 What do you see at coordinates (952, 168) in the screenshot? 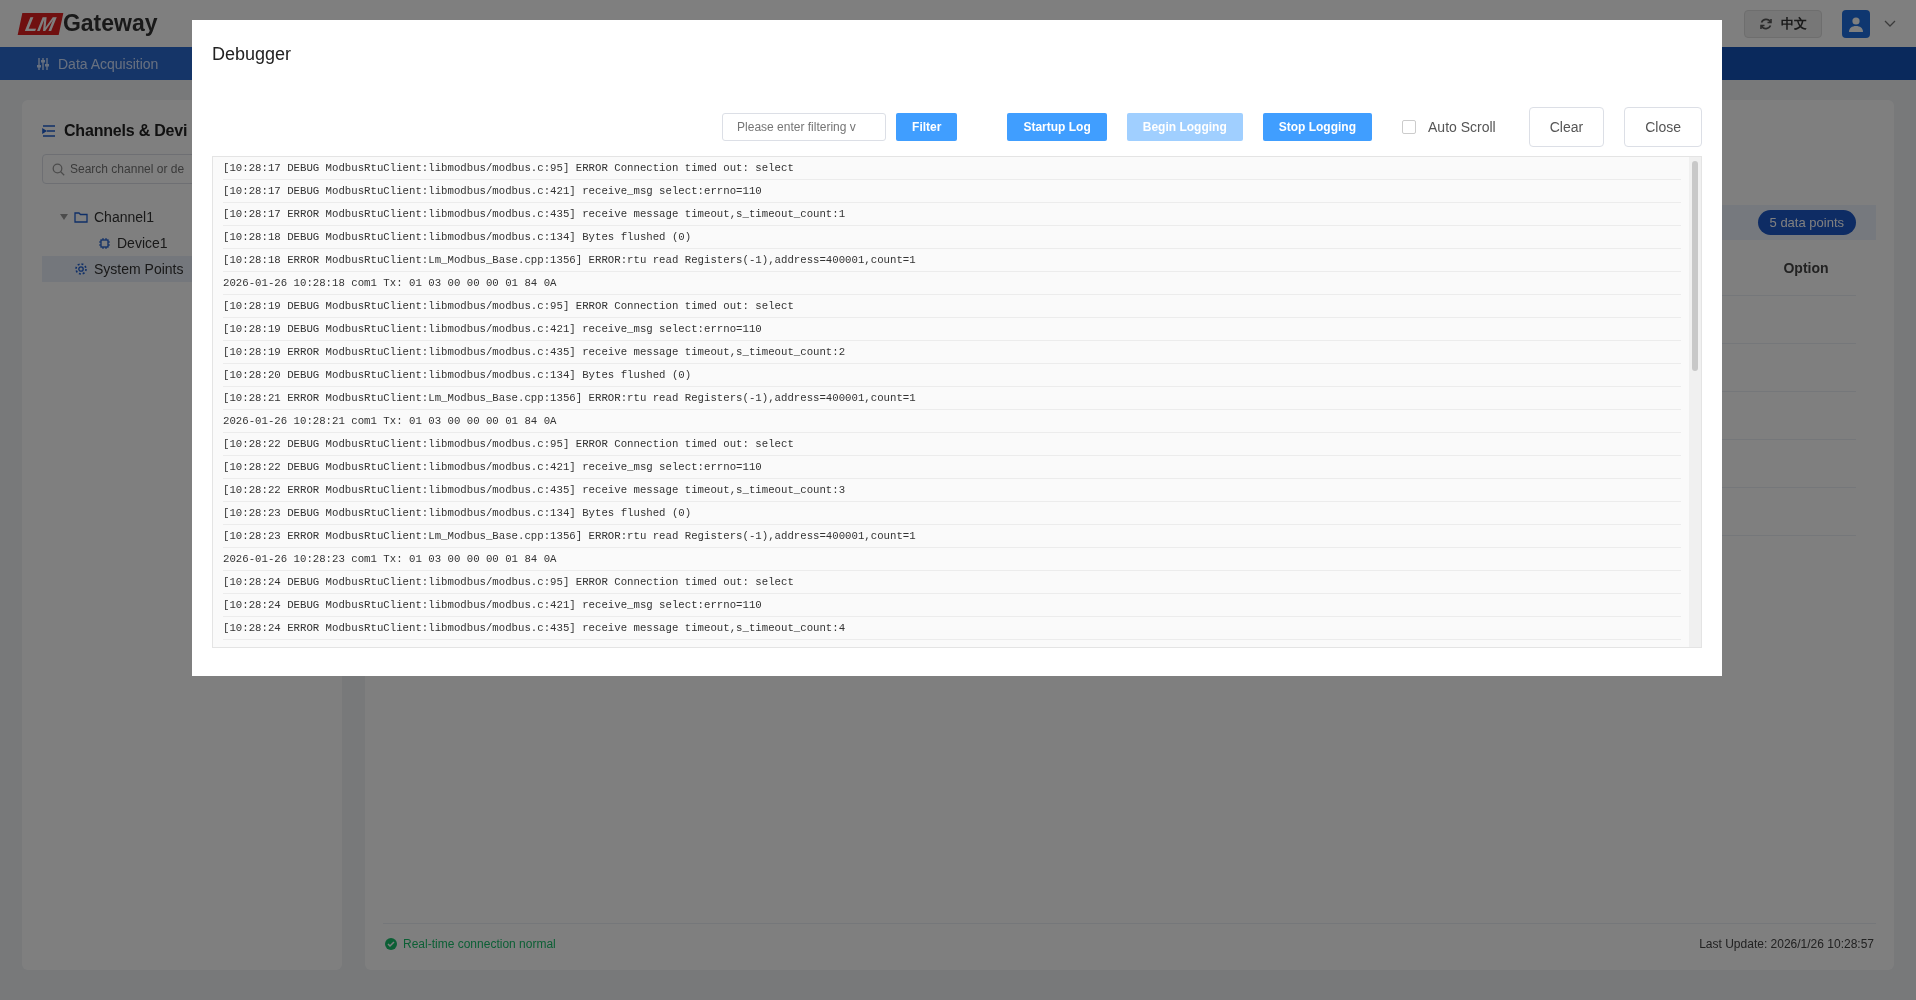
I see `log-line: [10:28:17 DEBUG ModbusRtuClient:libmodbus/modbus.c:95] ERROR Connection timed out: select` at bounding box center [952, 168].